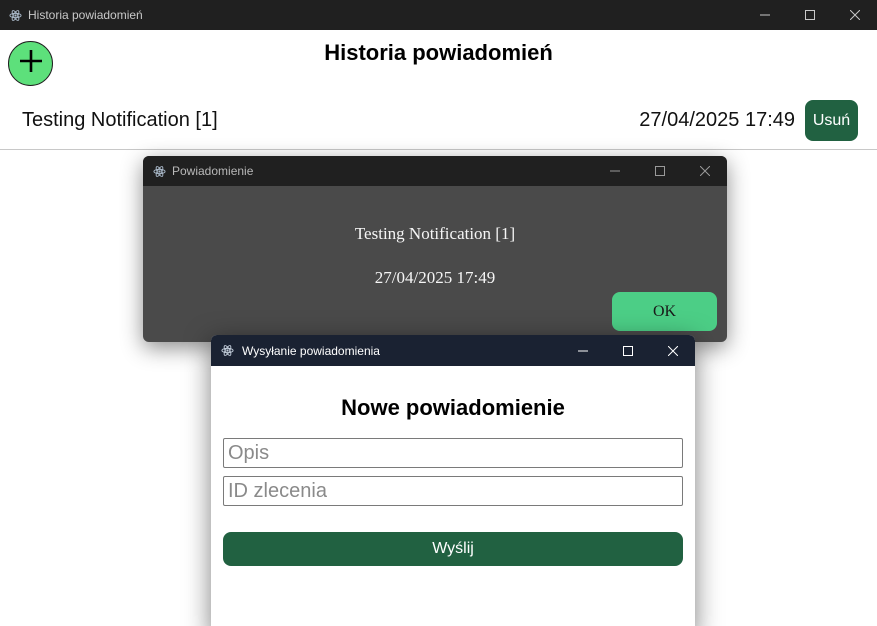 The image size is (877, 626). Describe the element at coordinates (213, 171) in the screenshot. I see `popup-title: Powiadomienie` at that location.